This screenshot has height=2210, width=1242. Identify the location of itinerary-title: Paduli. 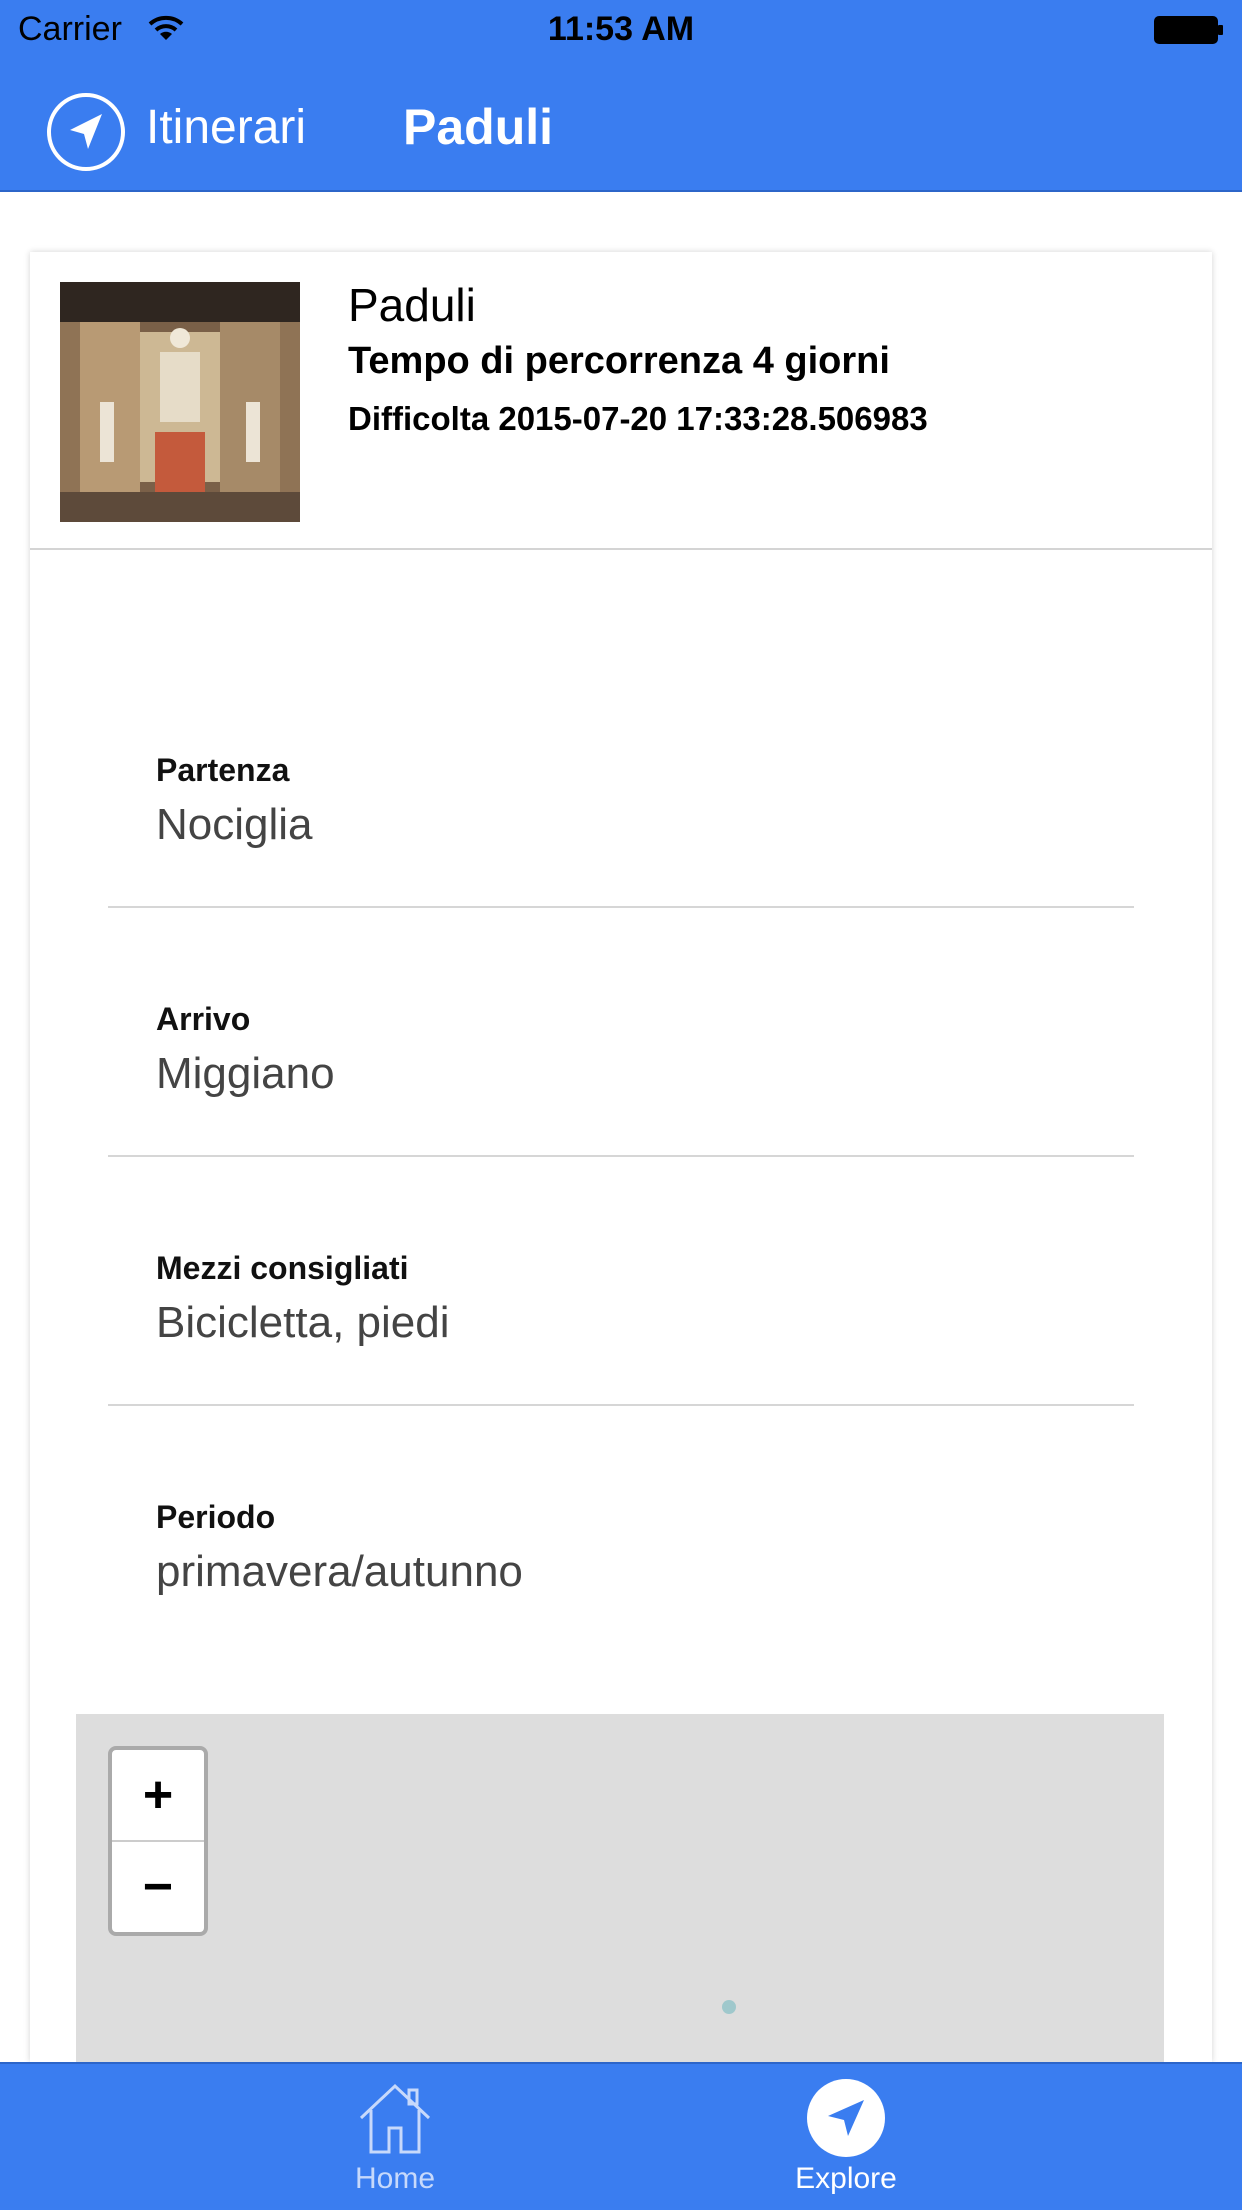
(412, 305).